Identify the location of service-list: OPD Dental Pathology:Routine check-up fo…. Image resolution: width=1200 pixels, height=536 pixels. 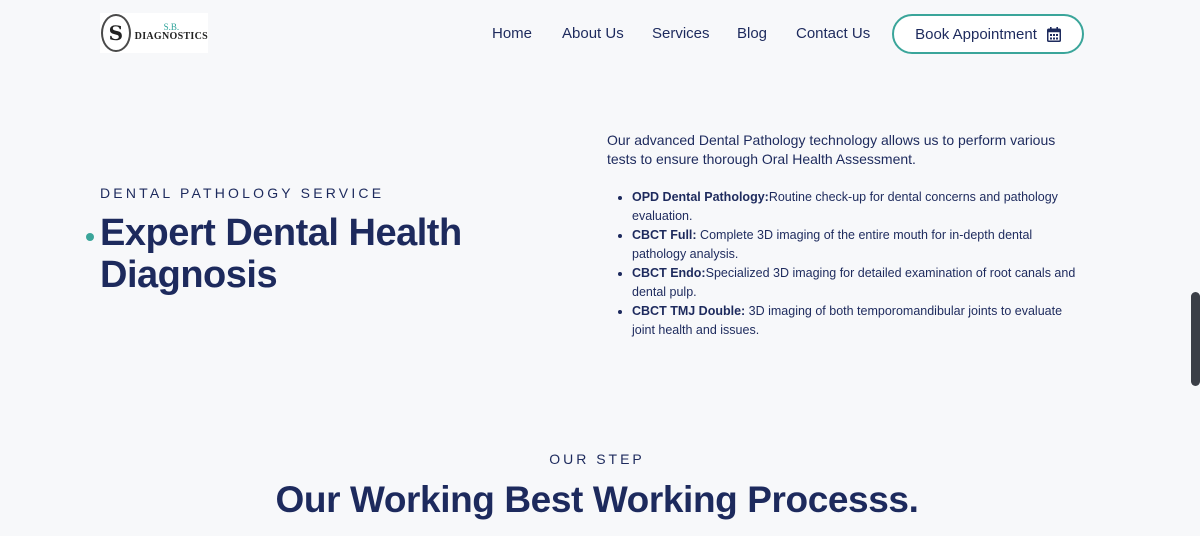
(846, 264).